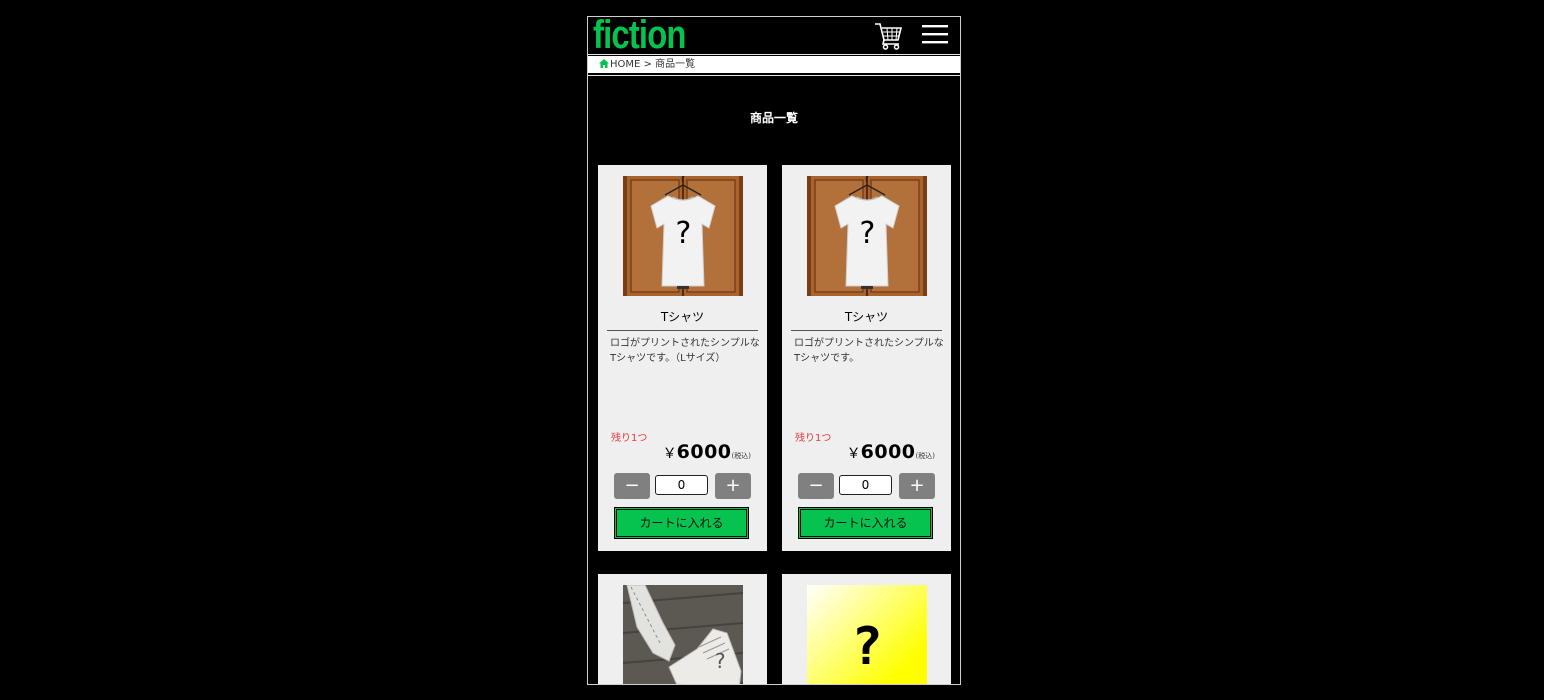 The height and width of the screenshot is (700, 1544). What do you see at coordinates (773, 118) in the screenshot?
I see `page-title: 商品一覧` at bounding box center [773, 118].